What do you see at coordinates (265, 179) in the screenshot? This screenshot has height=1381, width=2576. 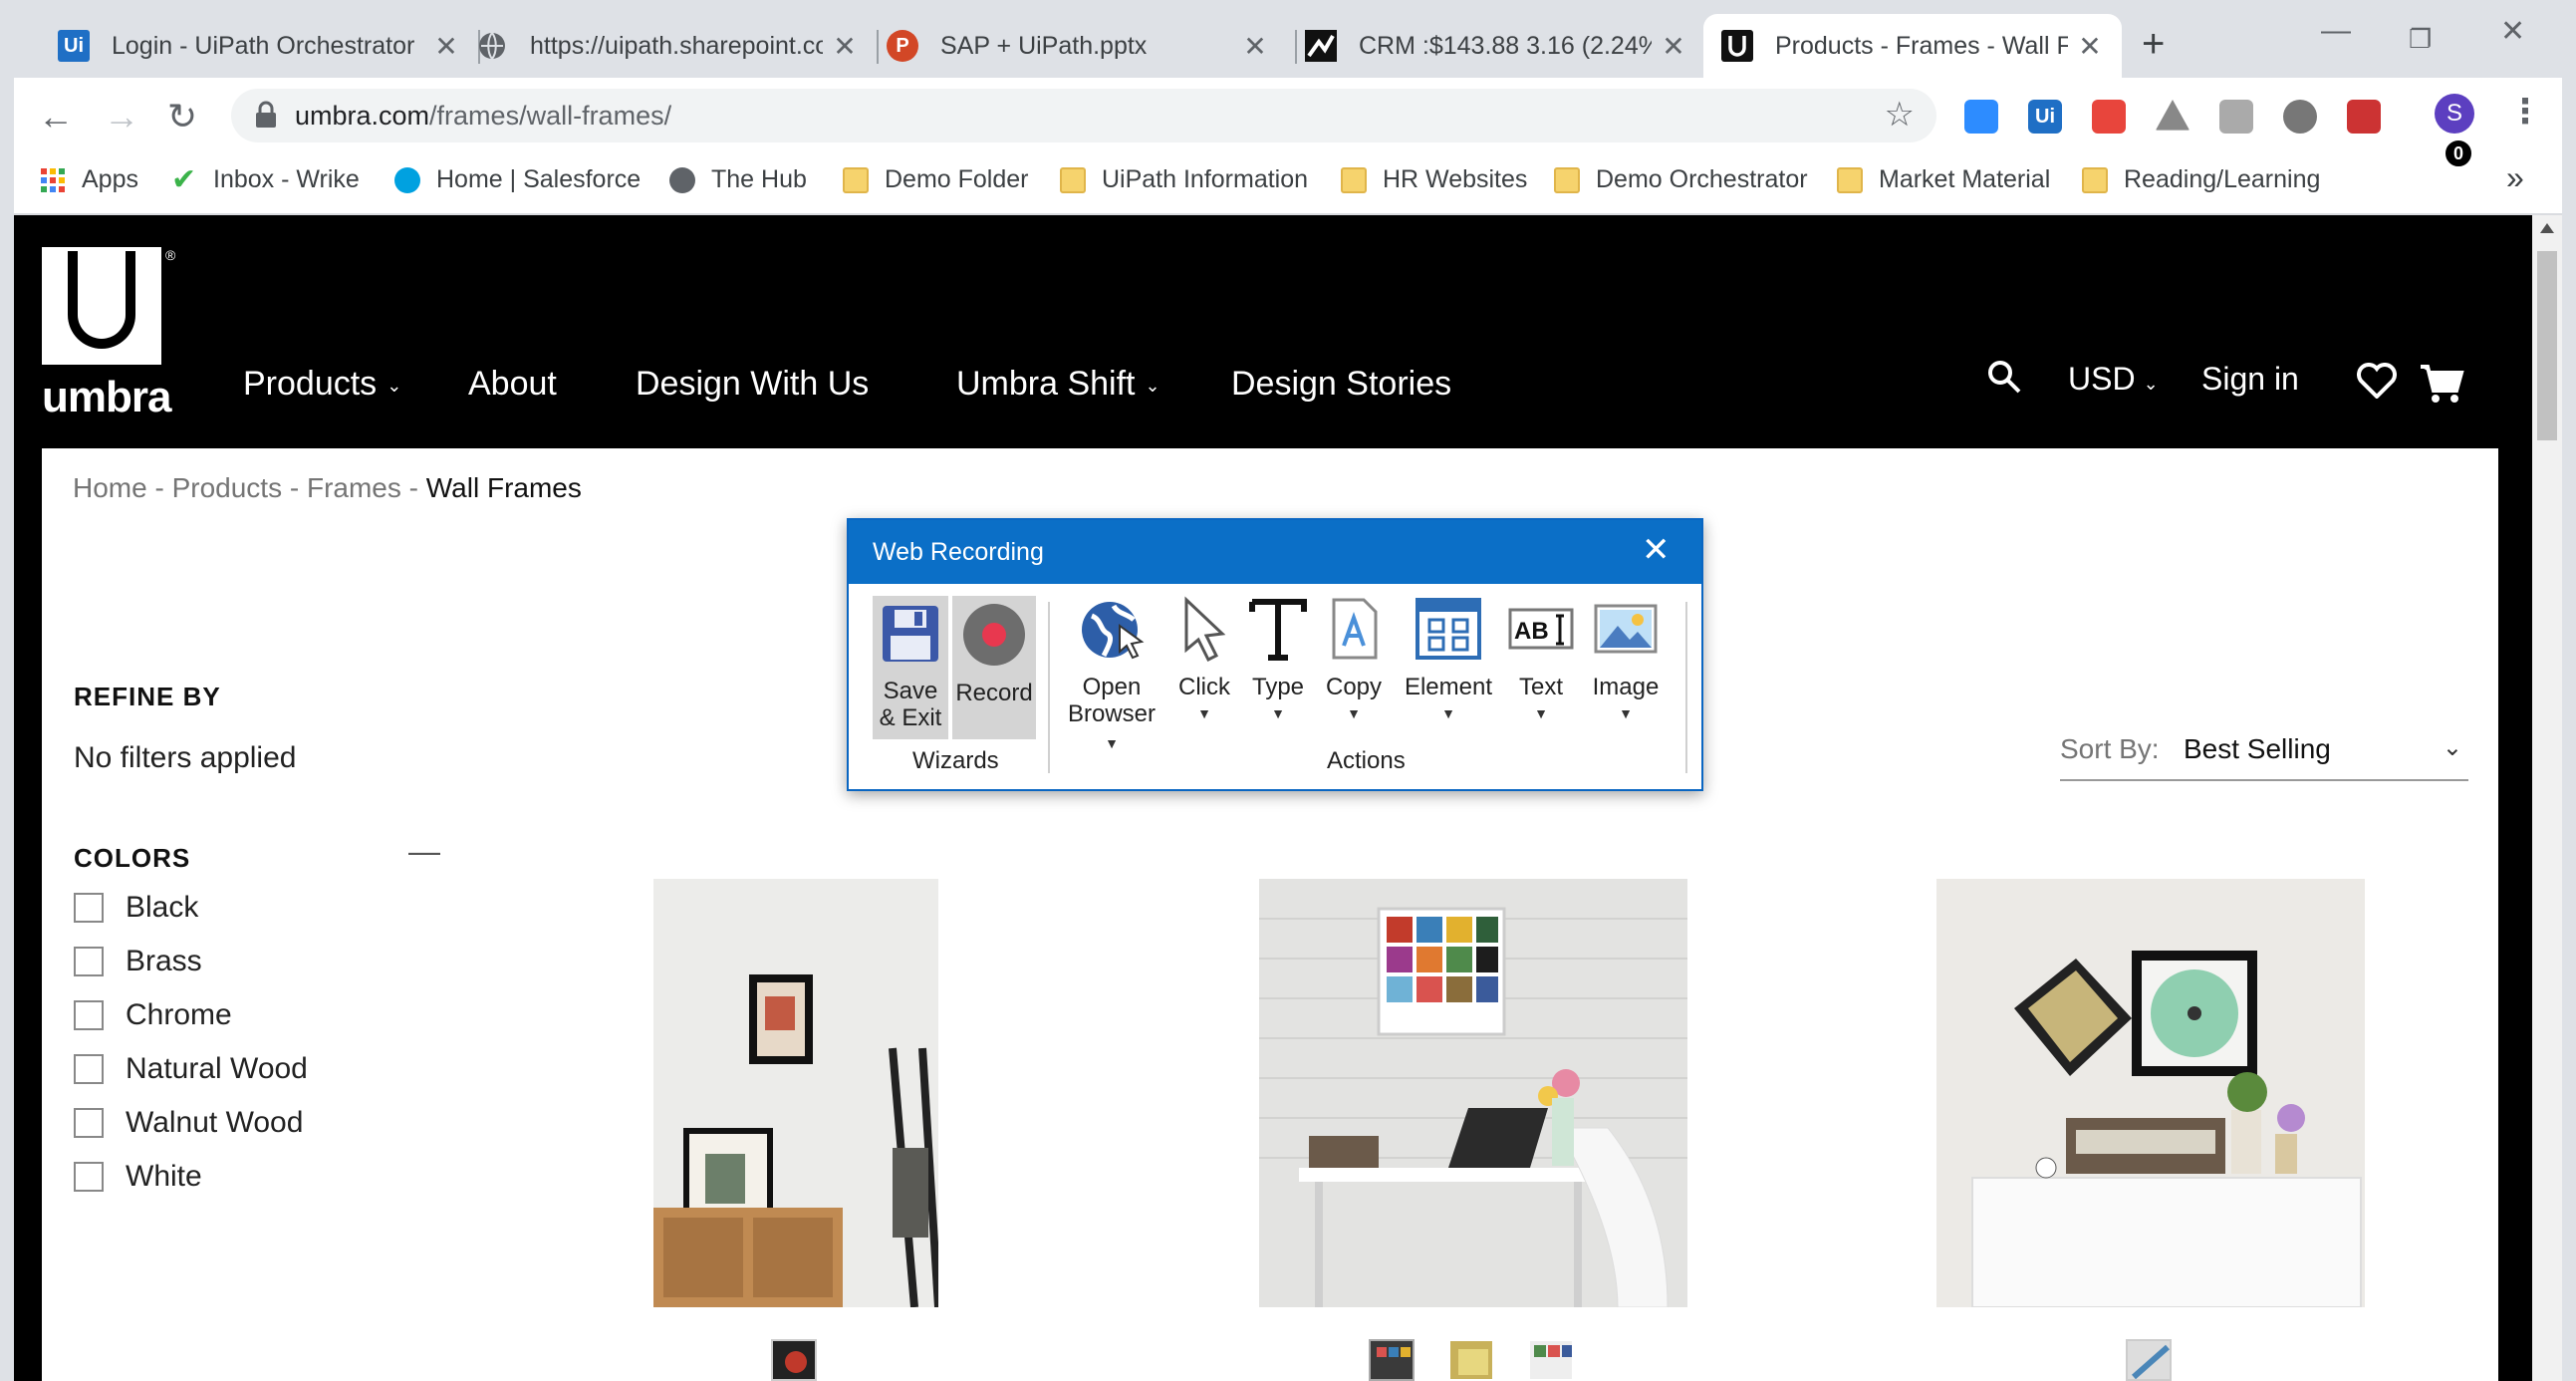 I see `bookmark-wrike: ✔ Inbox - Wrike` at bounding box center [265, 179].